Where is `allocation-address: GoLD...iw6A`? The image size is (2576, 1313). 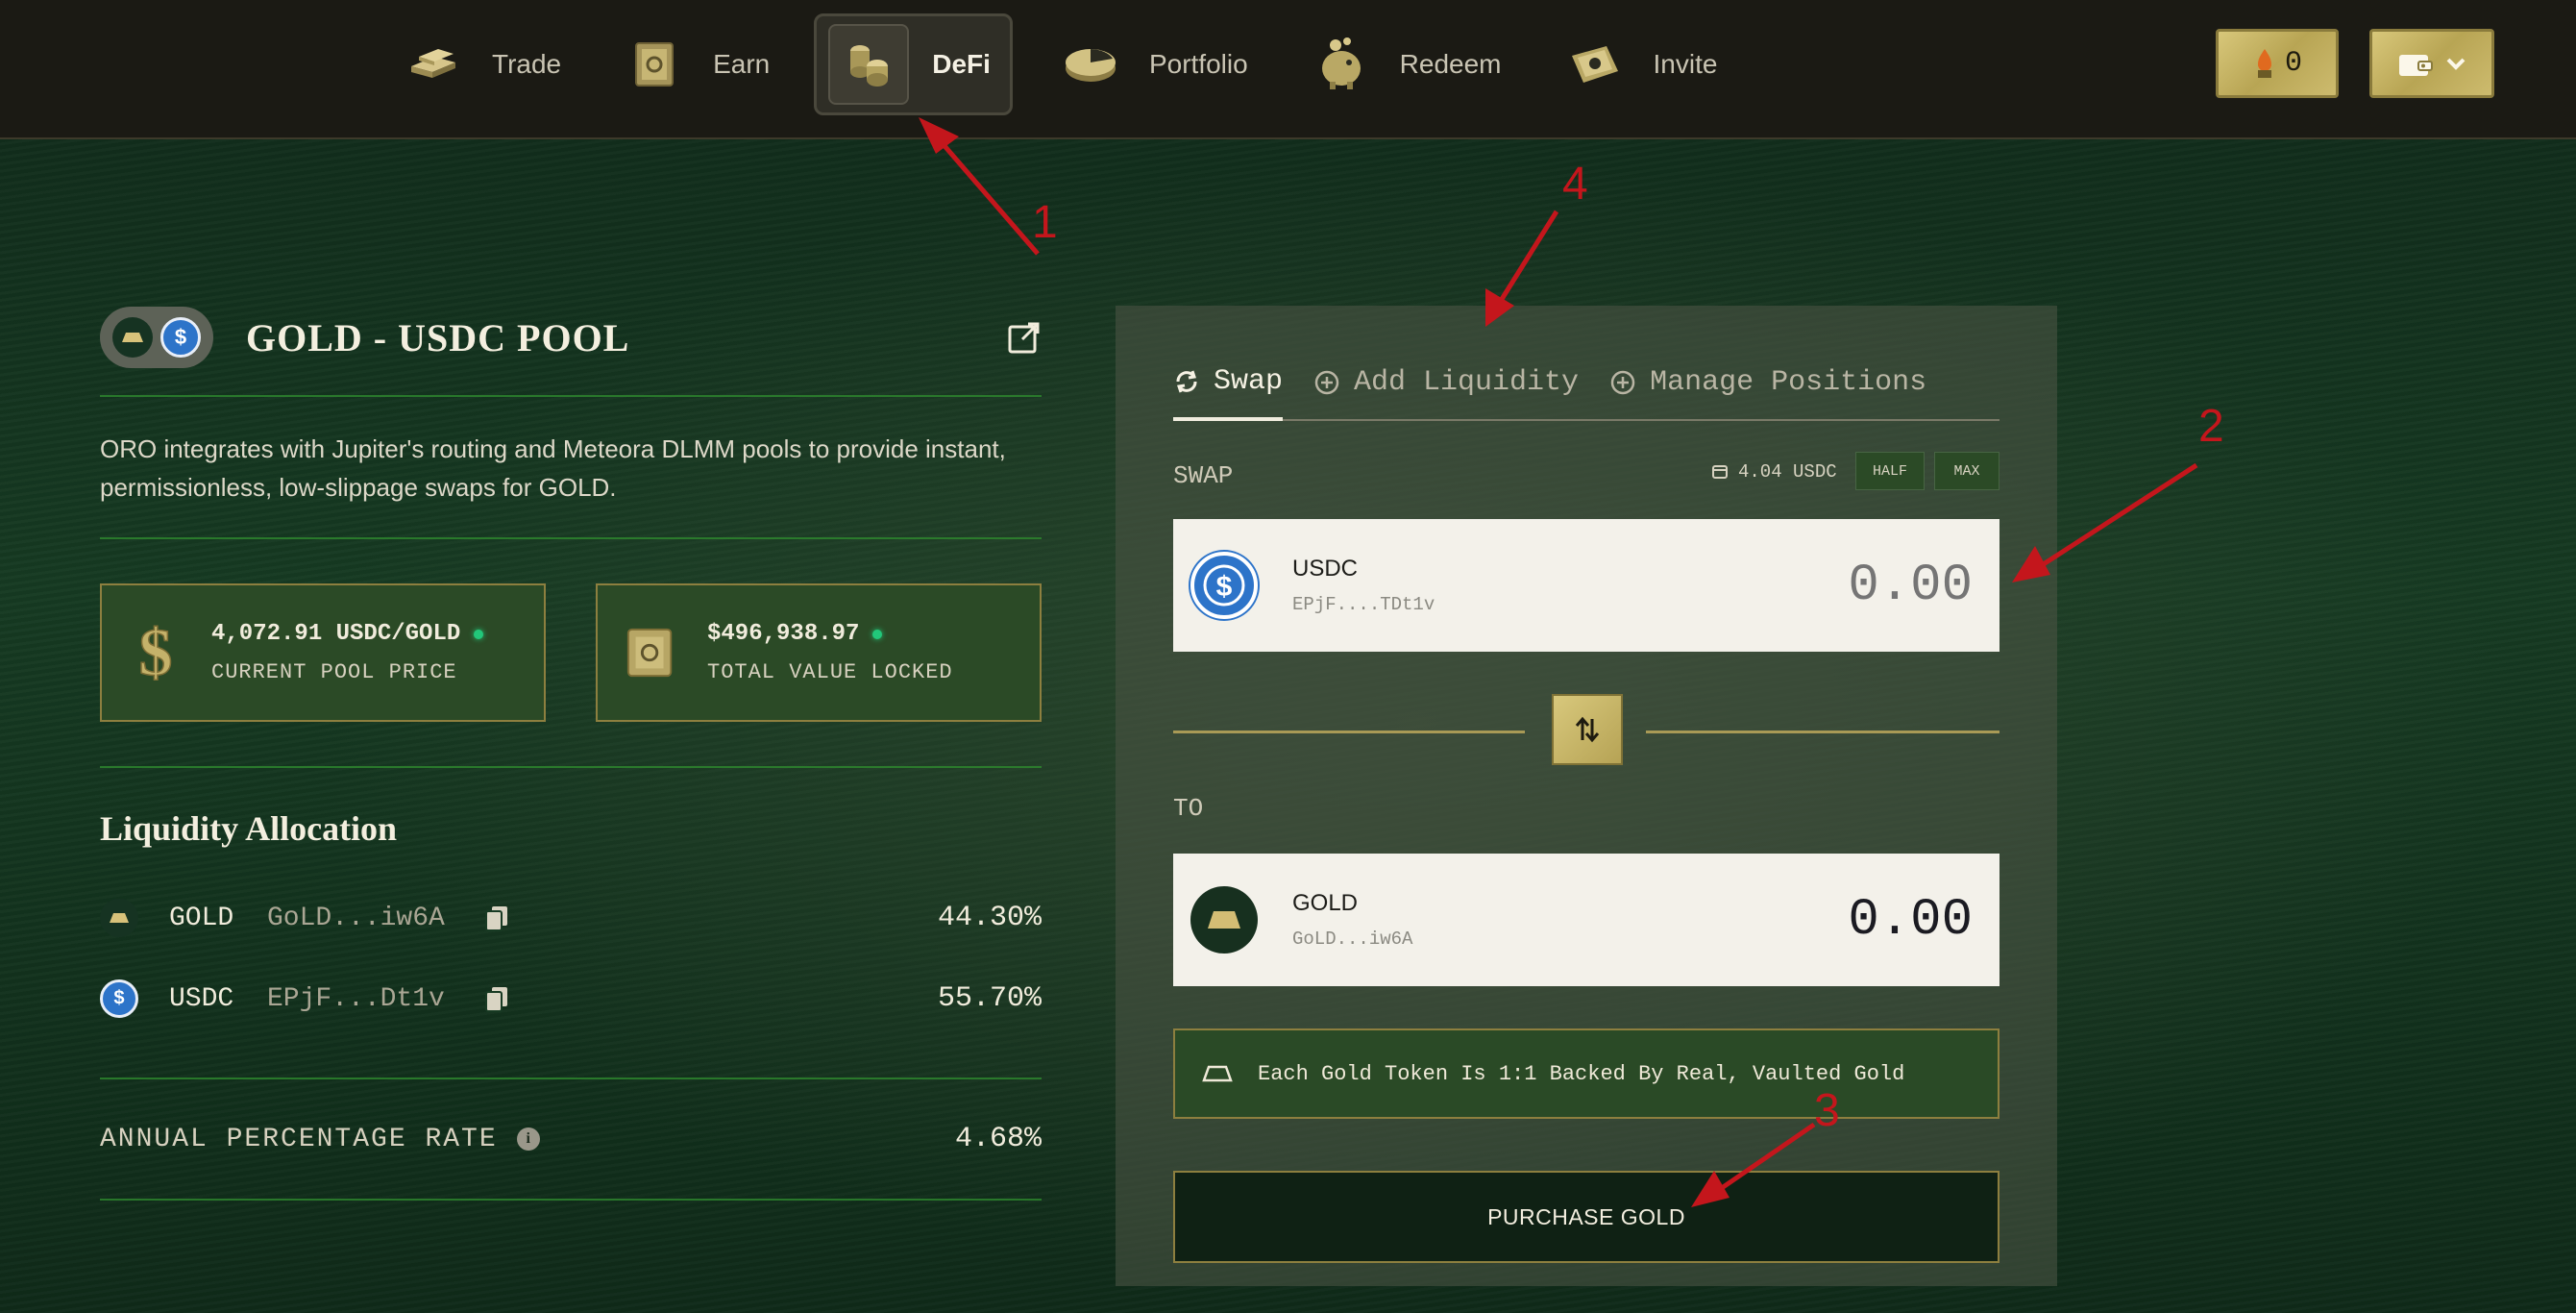 allocation-address: GoLD...iw6A is located at coordinates (356, 918).